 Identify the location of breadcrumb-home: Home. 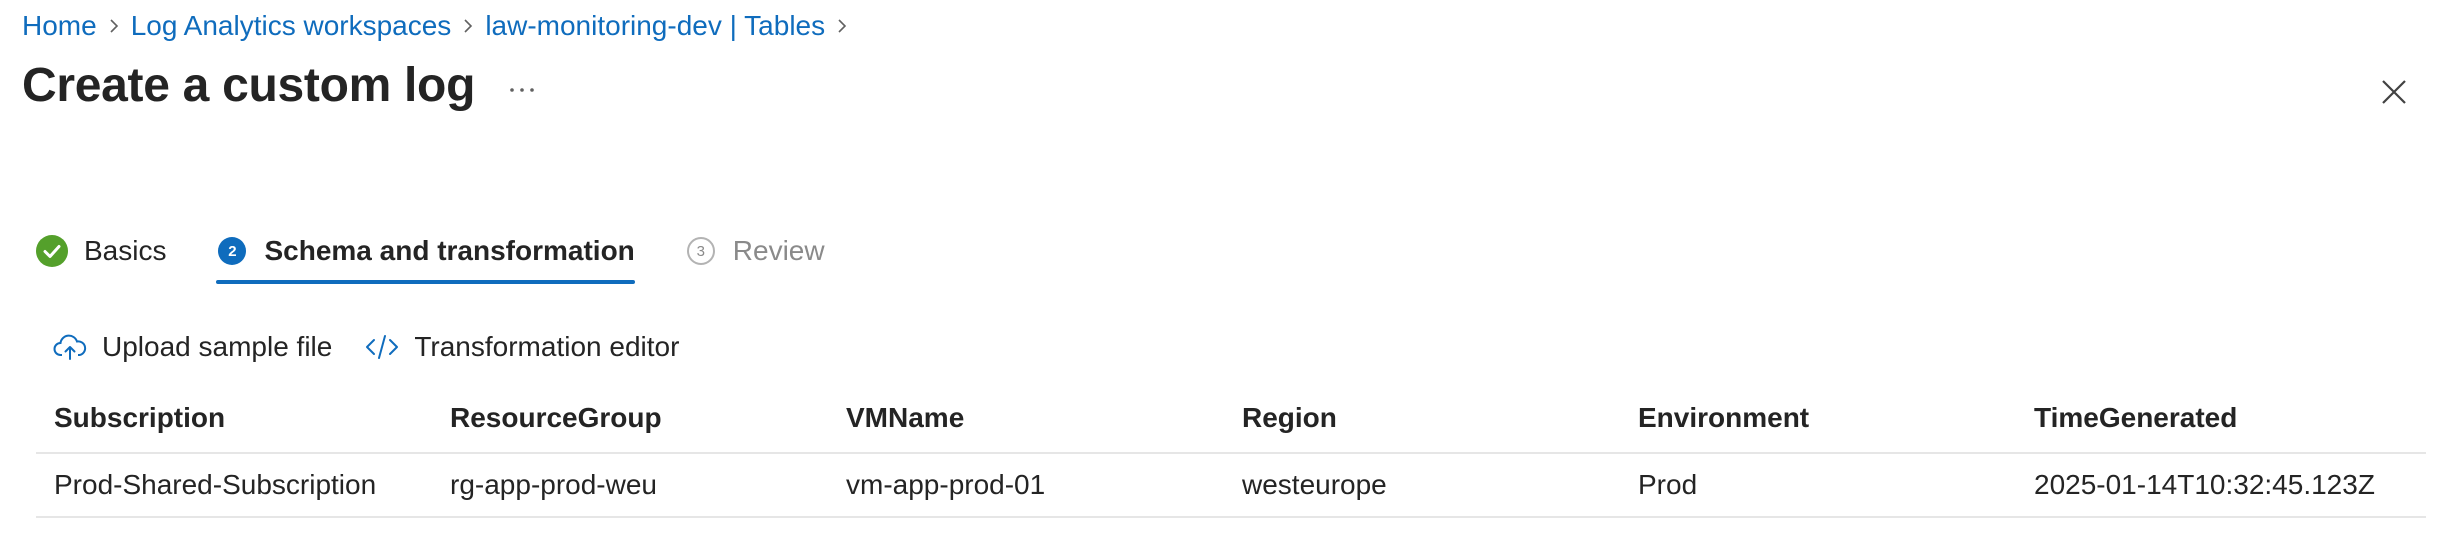
(59, 26).